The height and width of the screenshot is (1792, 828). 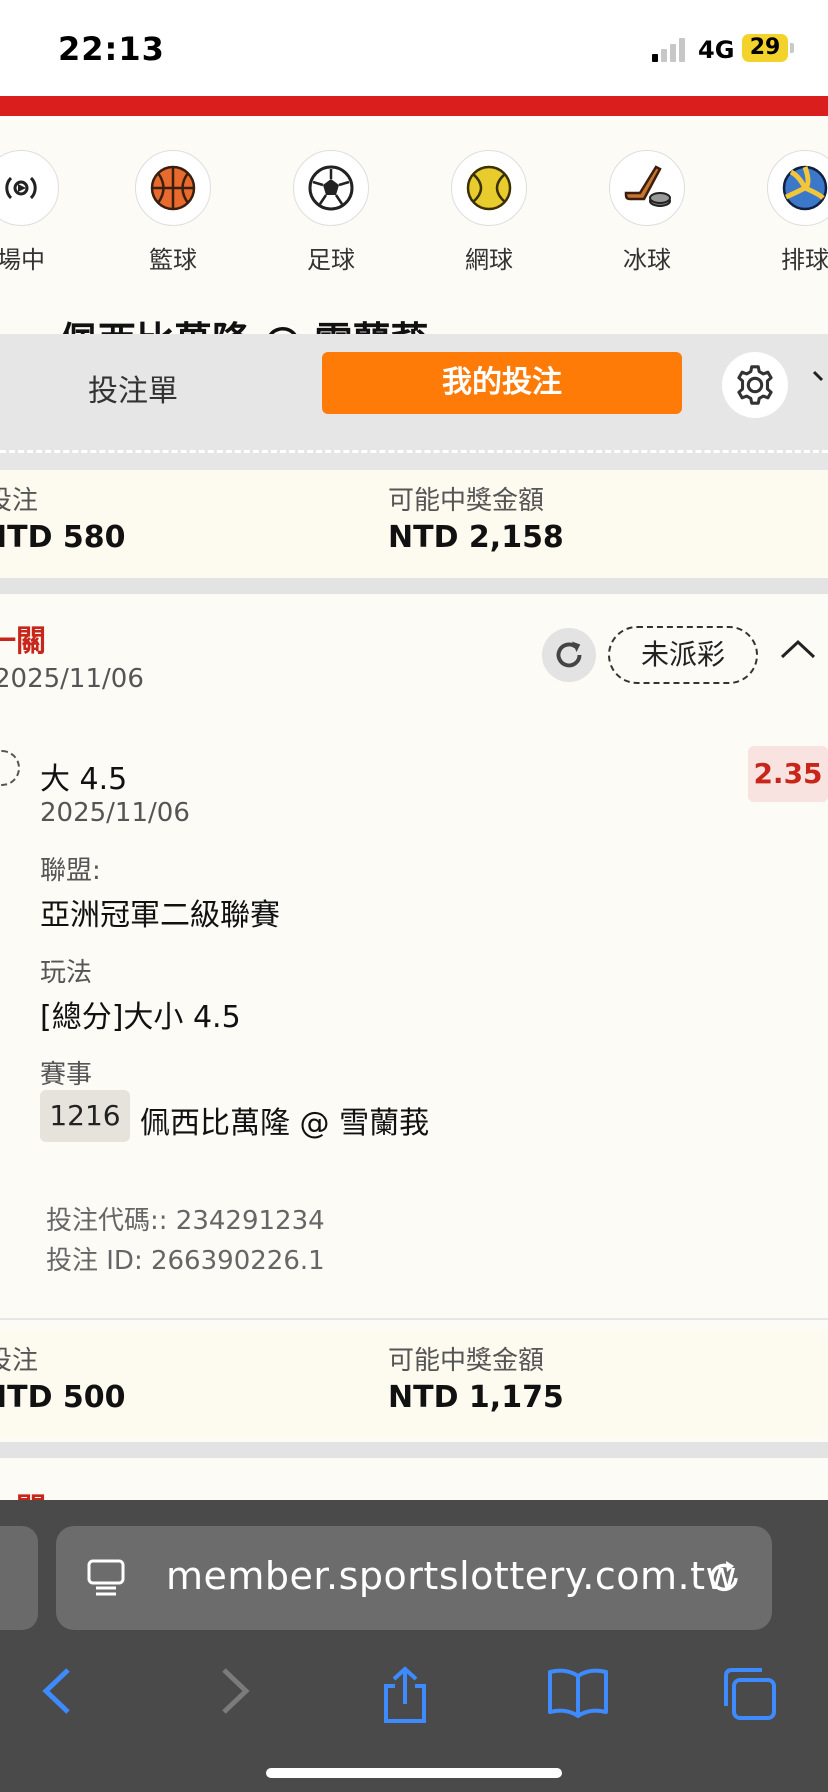 I want to click on volleyball-icon, so click(x=797, y=188).